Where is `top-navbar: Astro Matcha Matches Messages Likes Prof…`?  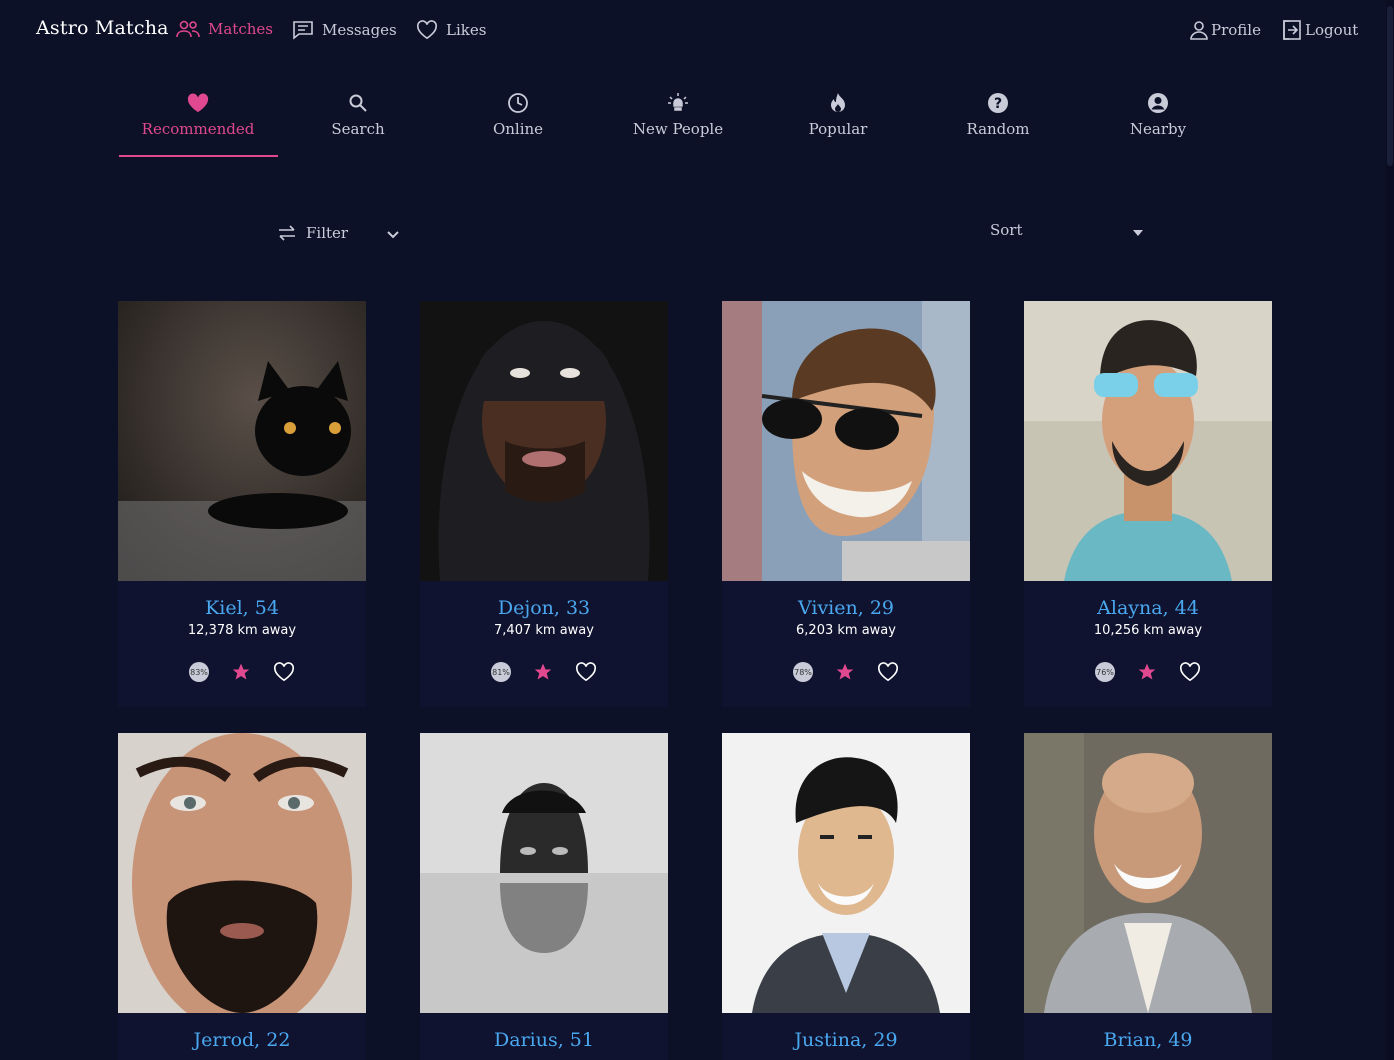 top-navbar: Astro Matcha Matches Messages Likes Prof… is located at coordinates (697, 30).